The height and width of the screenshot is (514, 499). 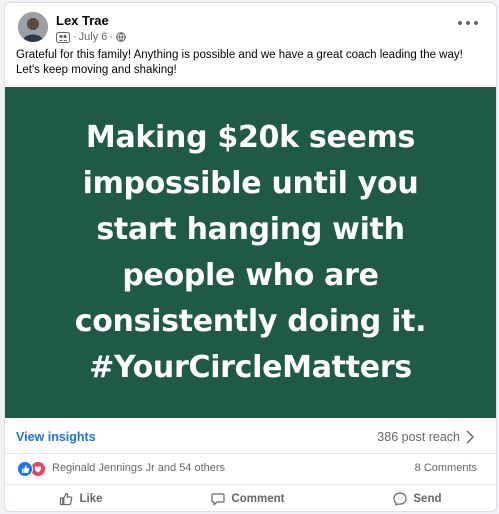 What do you see at coordinates (427, 499) in the screenshot?
I see `send-label: Send` at bounding box center [427, 499].